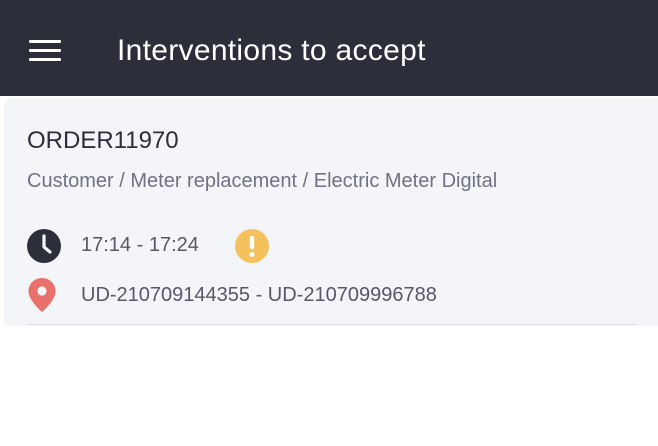 The height and width of the screenshot is (446, 658). What do you see at coordinates (42, 295) in the screenshot?
I see `map-pin-icon` at bounding box center [42, 295].